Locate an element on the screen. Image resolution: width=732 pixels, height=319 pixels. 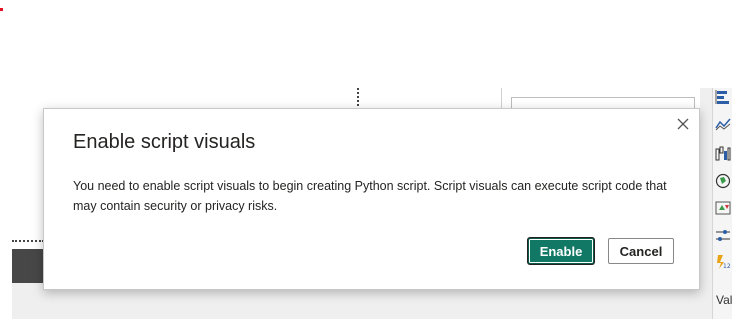
waterfall-icon is located at coordinates (723, 153).